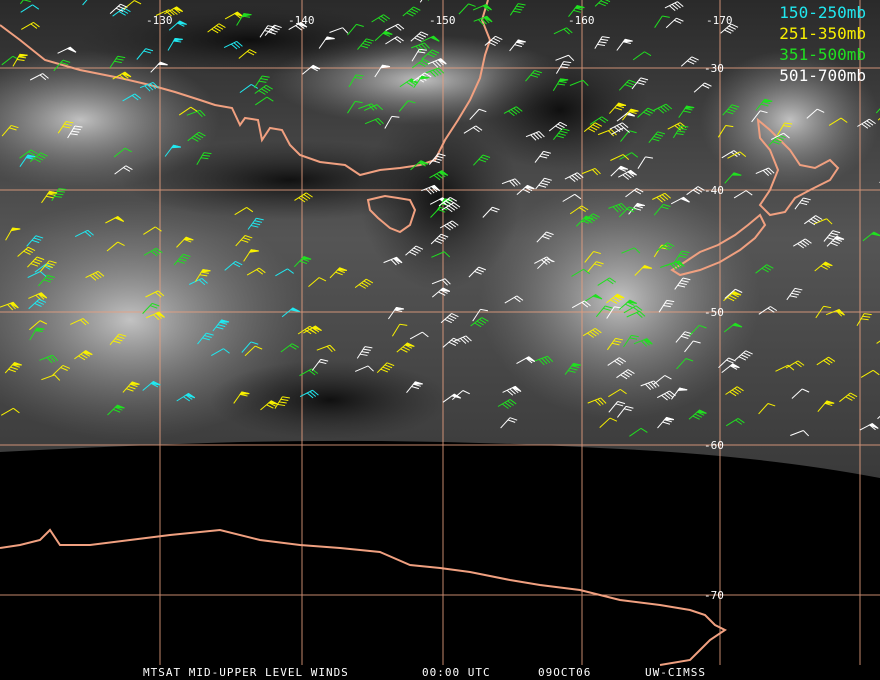 The image size is (880, 680). What do you see at coordinates (442, 20) in the screenshot?
I see `lon-label: -150` at bounding box center [442, 20].